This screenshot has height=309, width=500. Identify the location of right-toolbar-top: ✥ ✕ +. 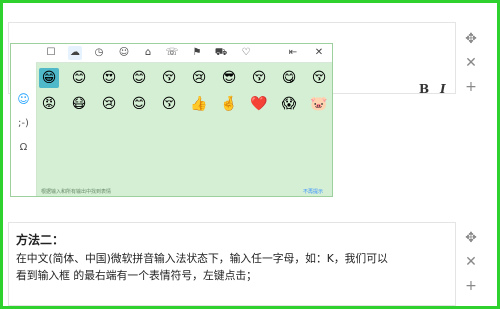
(471, 63).